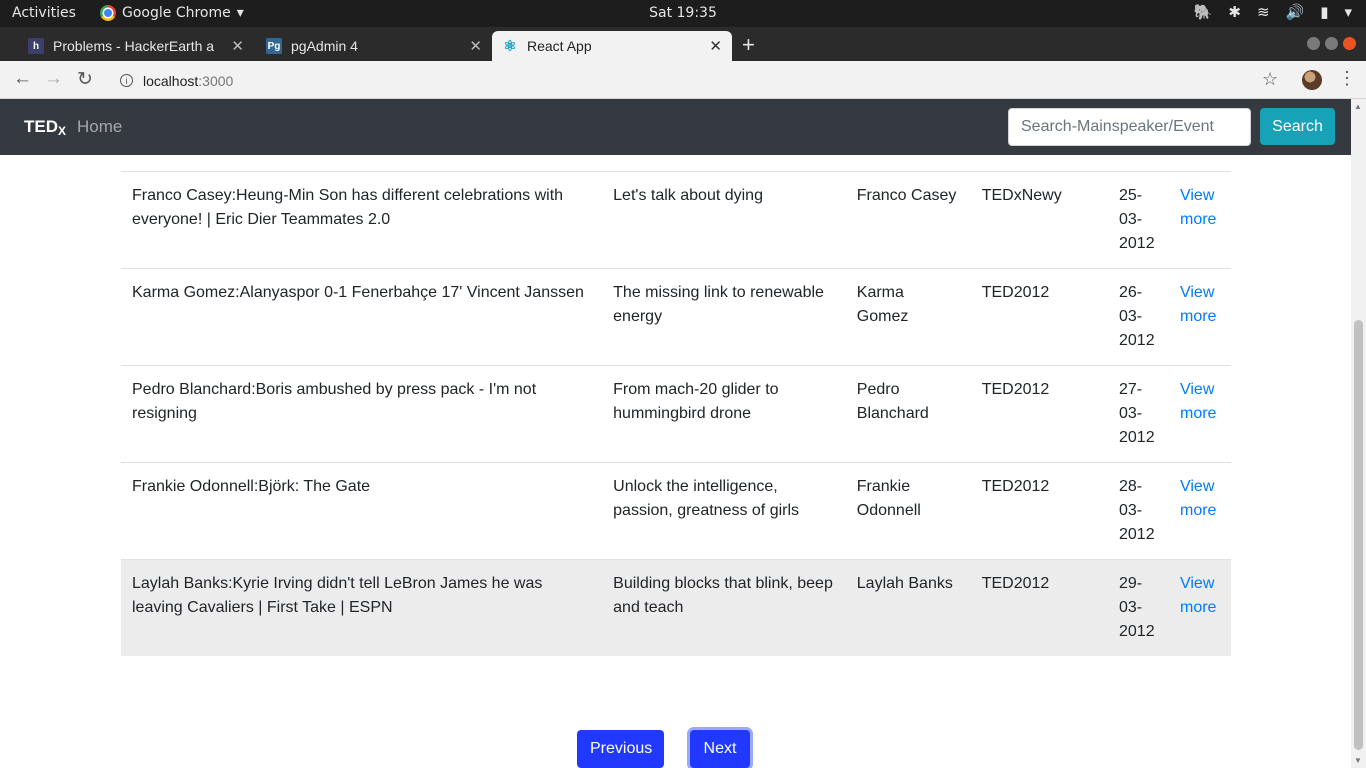 The width and height of the screenshot is (1366, 768). What do you see at coordinates (1324, 12) in the screenshot?
I see `battery-icon: ▮` at bounding box center [1324, 12].